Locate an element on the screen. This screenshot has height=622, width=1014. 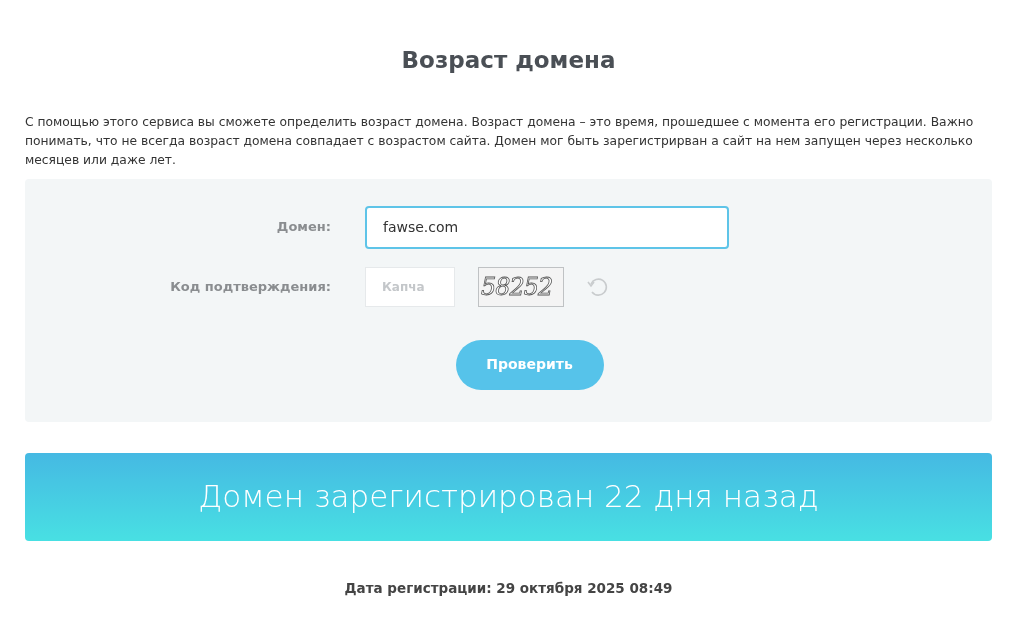
result-banner: Домен зарегистрирован 22 дня назад is located at coordinates (508, 496).